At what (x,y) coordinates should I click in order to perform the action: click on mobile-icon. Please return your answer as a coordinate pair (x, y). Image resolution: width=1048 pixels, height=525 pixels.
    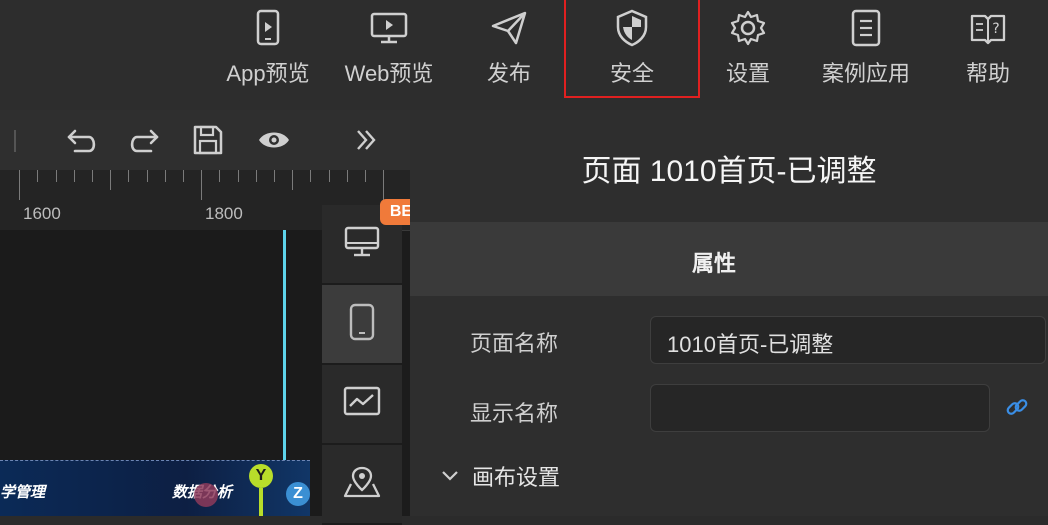
    Looking at the image, I should click on (362, 324).